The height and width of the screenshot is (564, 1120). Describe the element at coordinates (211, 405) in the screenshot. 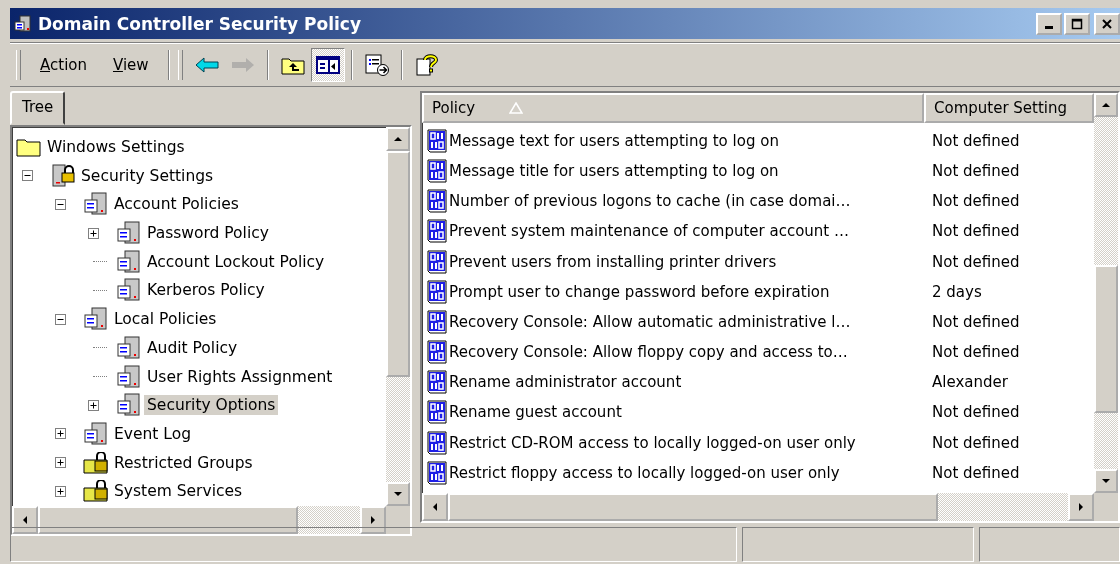

I see `tree-item: Security Options` at that location.